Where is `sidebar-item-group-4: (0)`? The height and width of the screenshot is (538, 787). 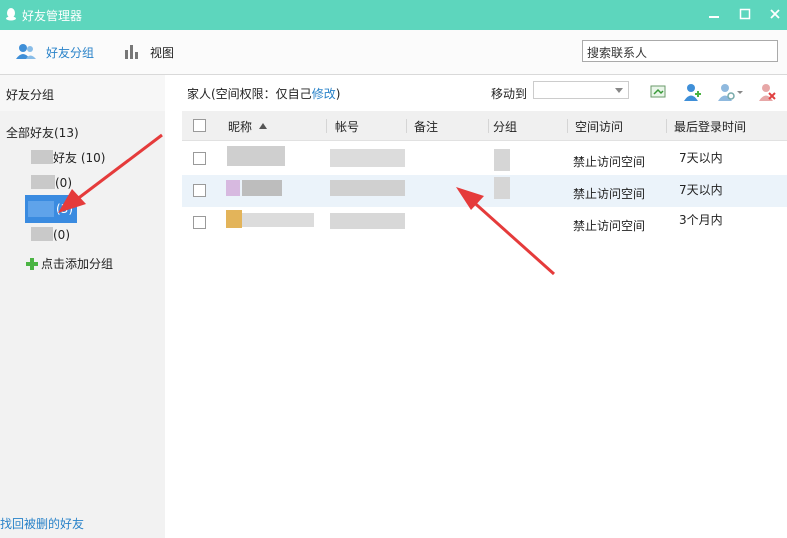
sidebar-item-group-4: (0) is located at coordinates (50, 234).